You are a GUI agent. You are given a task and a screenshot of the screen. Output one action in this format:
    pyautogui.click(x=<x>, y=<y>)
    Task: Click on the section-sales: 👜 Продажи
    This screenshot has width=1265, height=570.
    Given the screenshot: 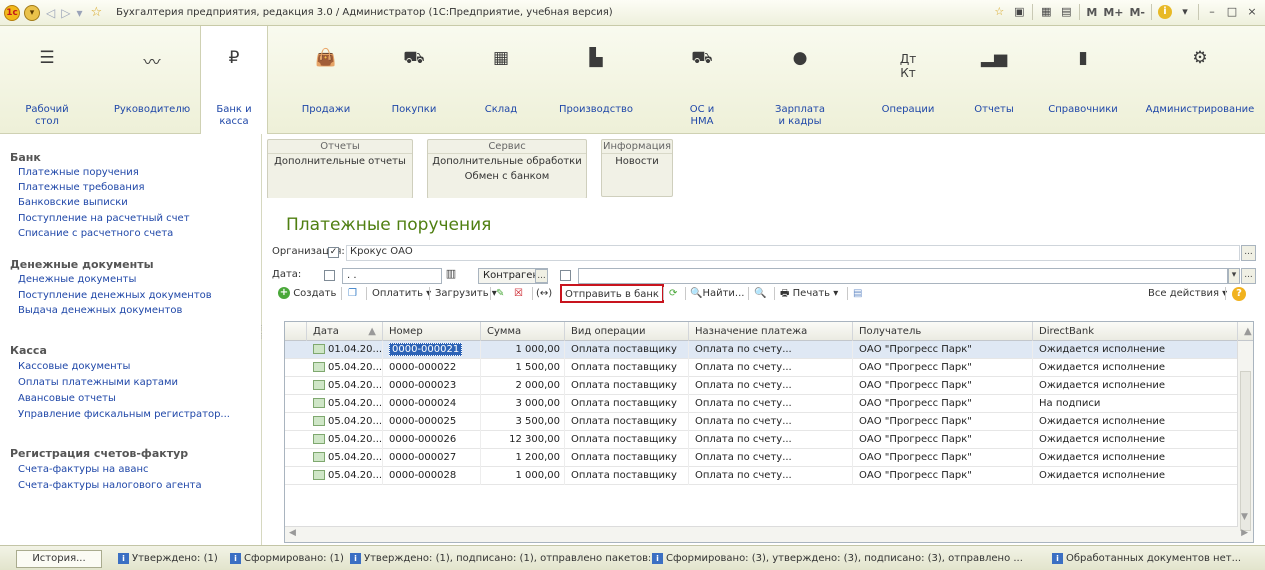 What is the action you would take?
    pyautogui.click(x=326, y=80)
    